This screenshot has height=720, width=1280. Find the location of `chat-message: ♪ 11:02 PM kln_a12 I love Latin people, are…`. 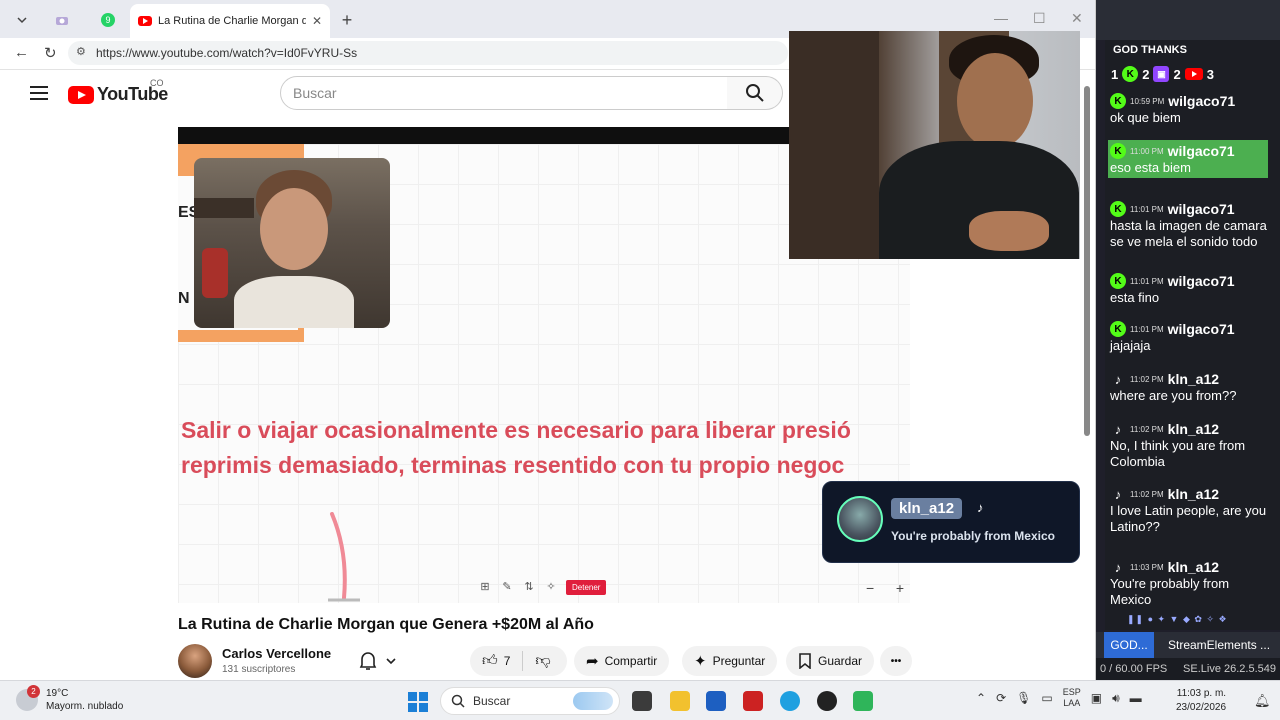

chat-message: ♪ 11:02 PM kln_a12 I love Latin people, are… is located at coordinates (1190, 510).